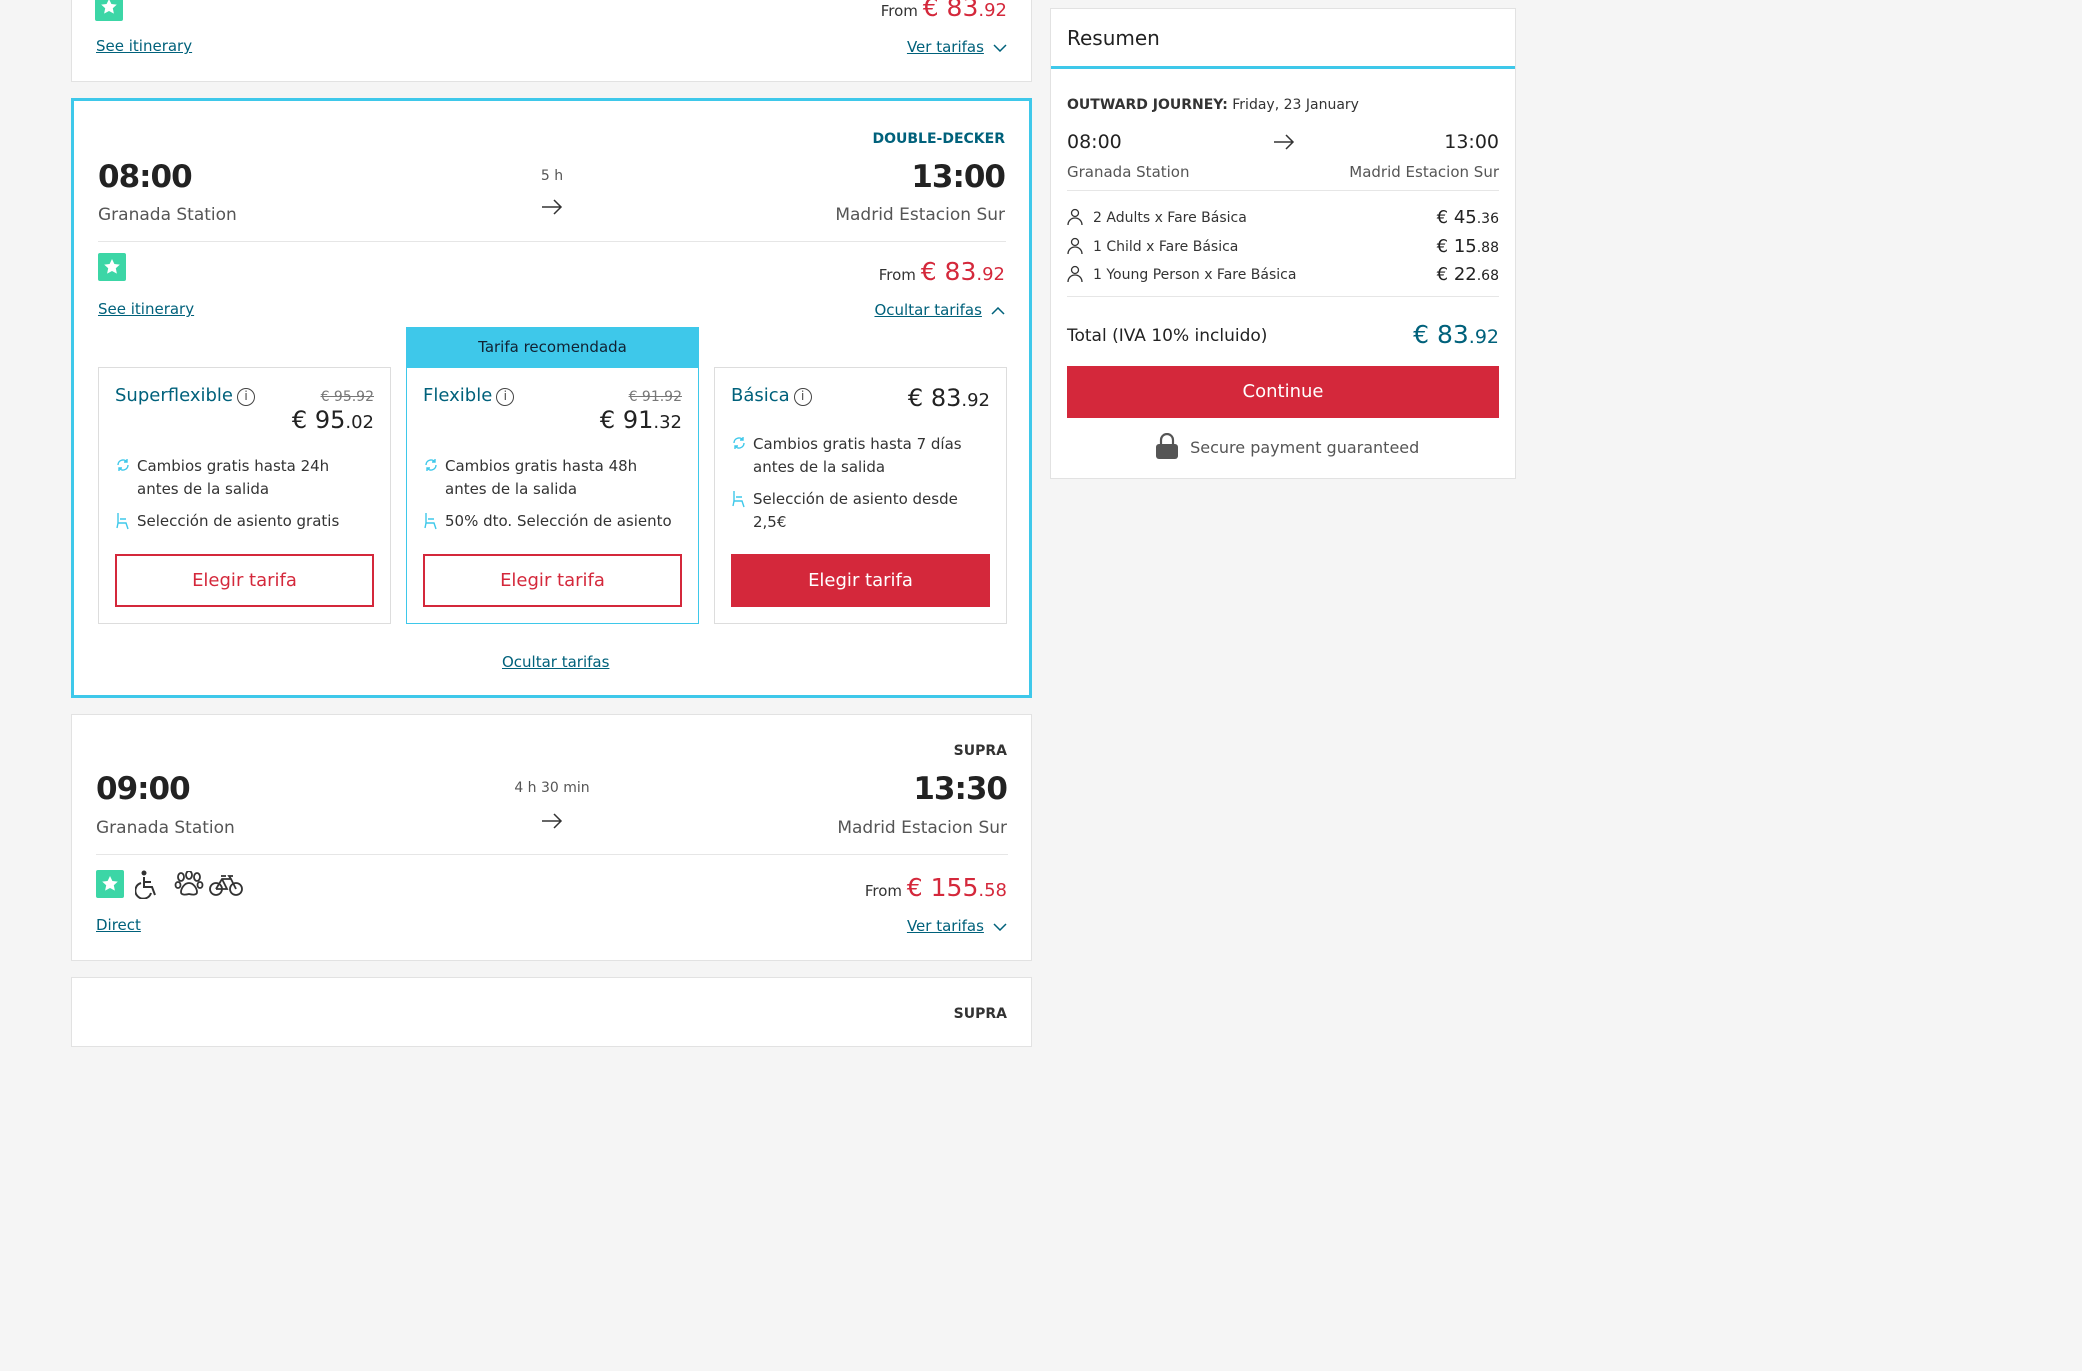 Image resolution: width=2082 pixels, height=1371 pixels. I want to click on old-price: € 91.92, so click(655, 397).